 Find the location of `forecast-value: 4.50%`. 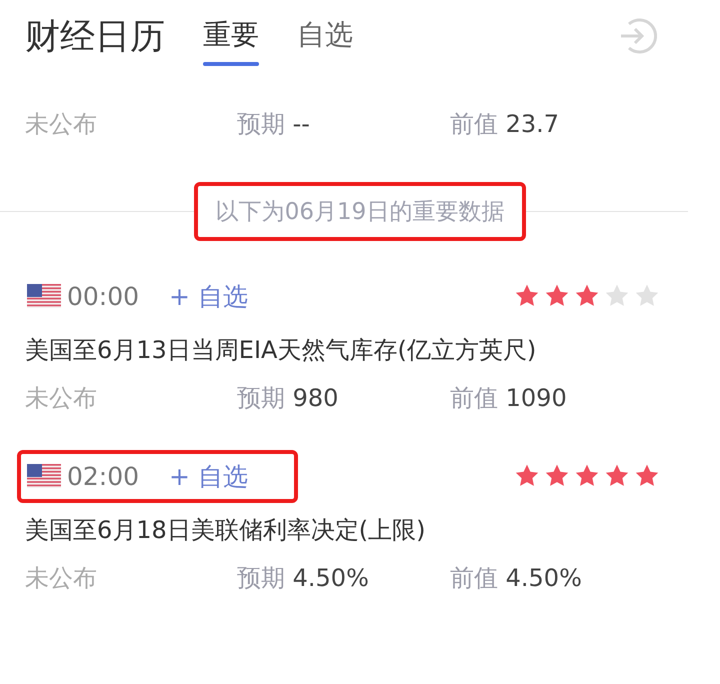

forecast-value: 4.50% is located at coordinates (330, 578).